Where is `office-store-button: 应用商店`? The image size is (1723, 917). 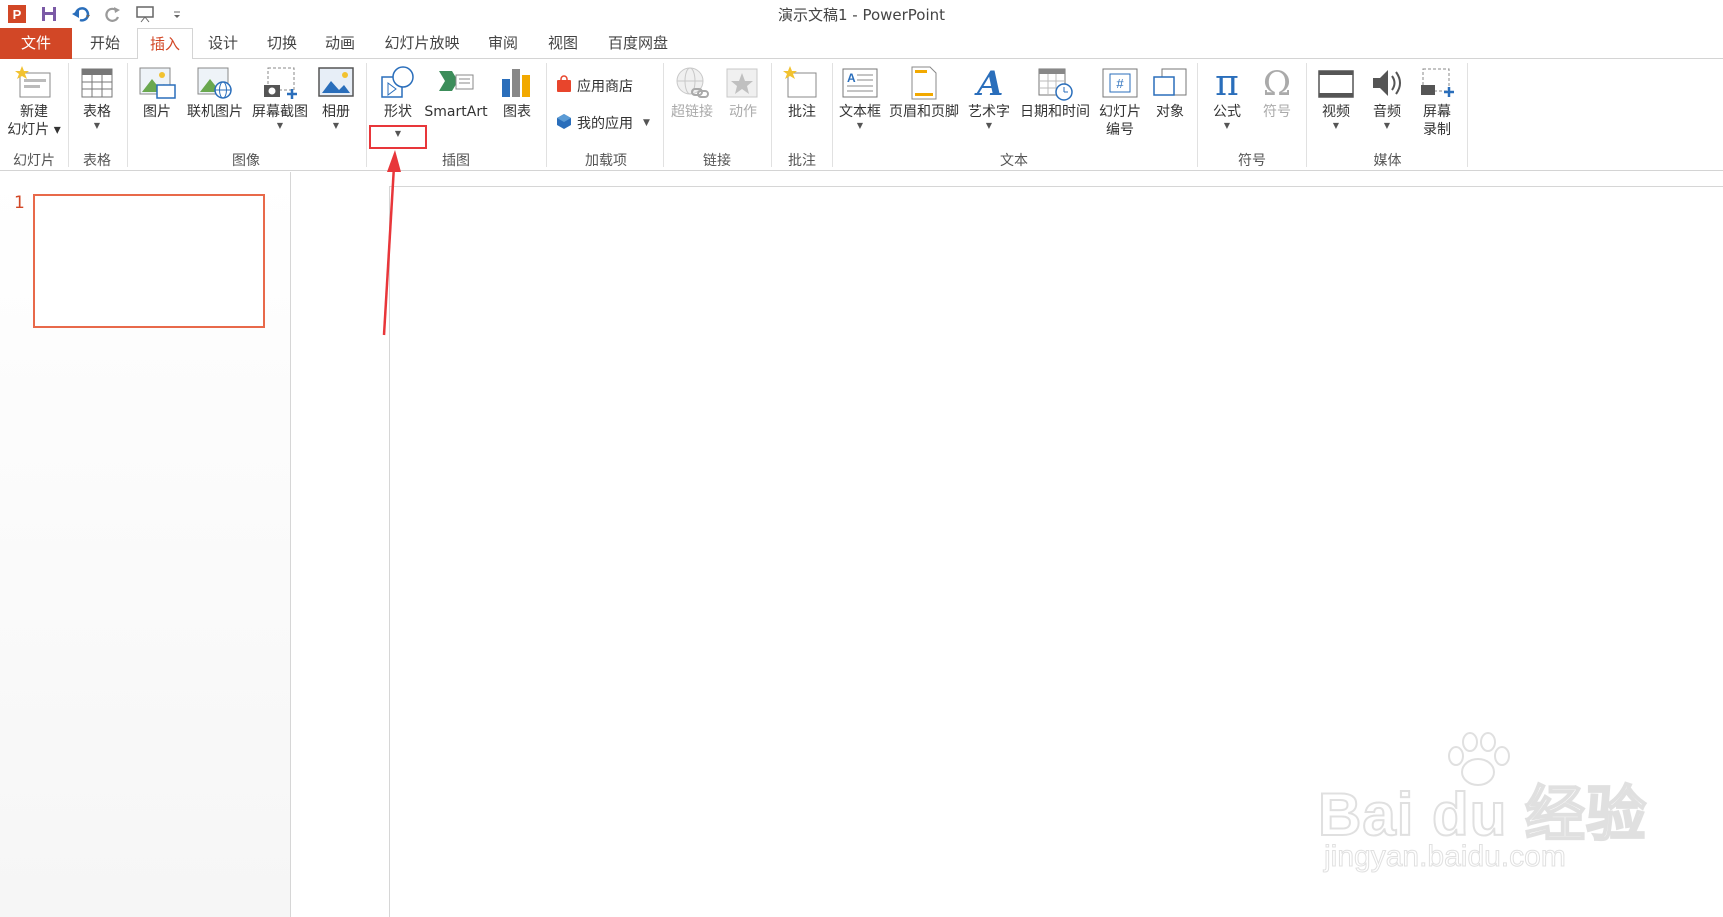 office-store-button: 应用商店 is located at coordinates (594, 86).